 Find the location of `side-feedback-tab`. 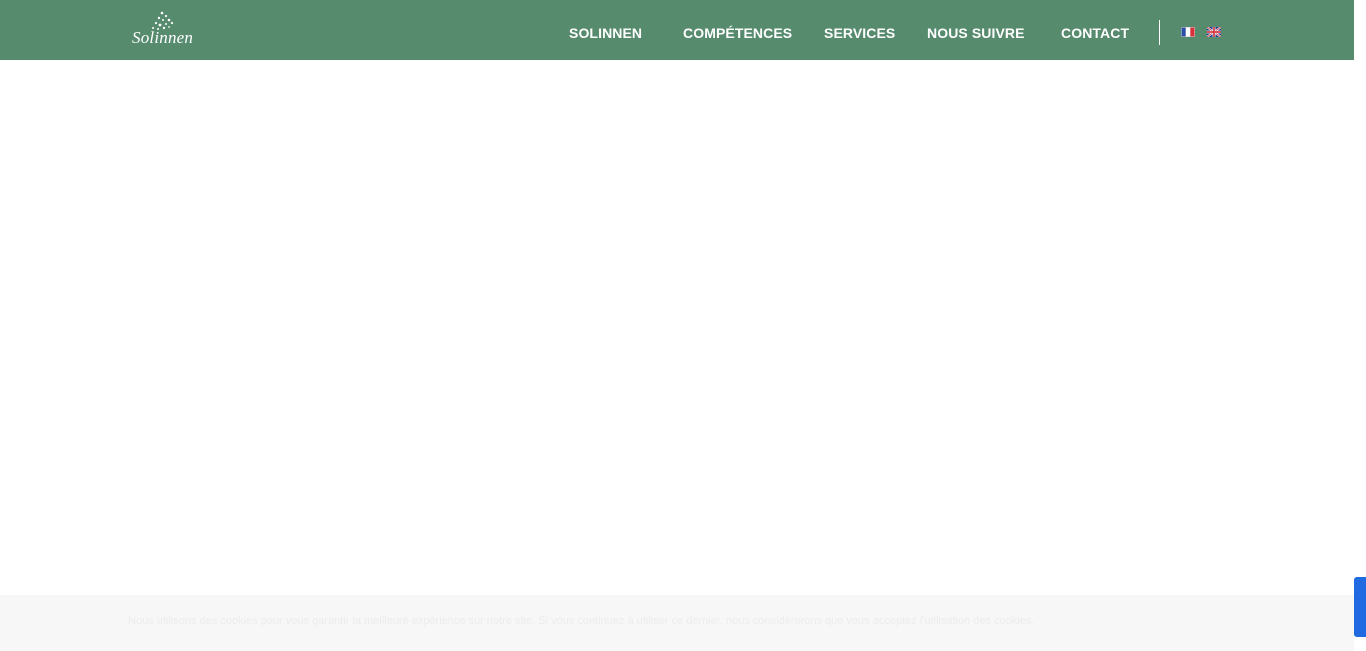

side-feedback-tab is located at coordinates (1360, 607).